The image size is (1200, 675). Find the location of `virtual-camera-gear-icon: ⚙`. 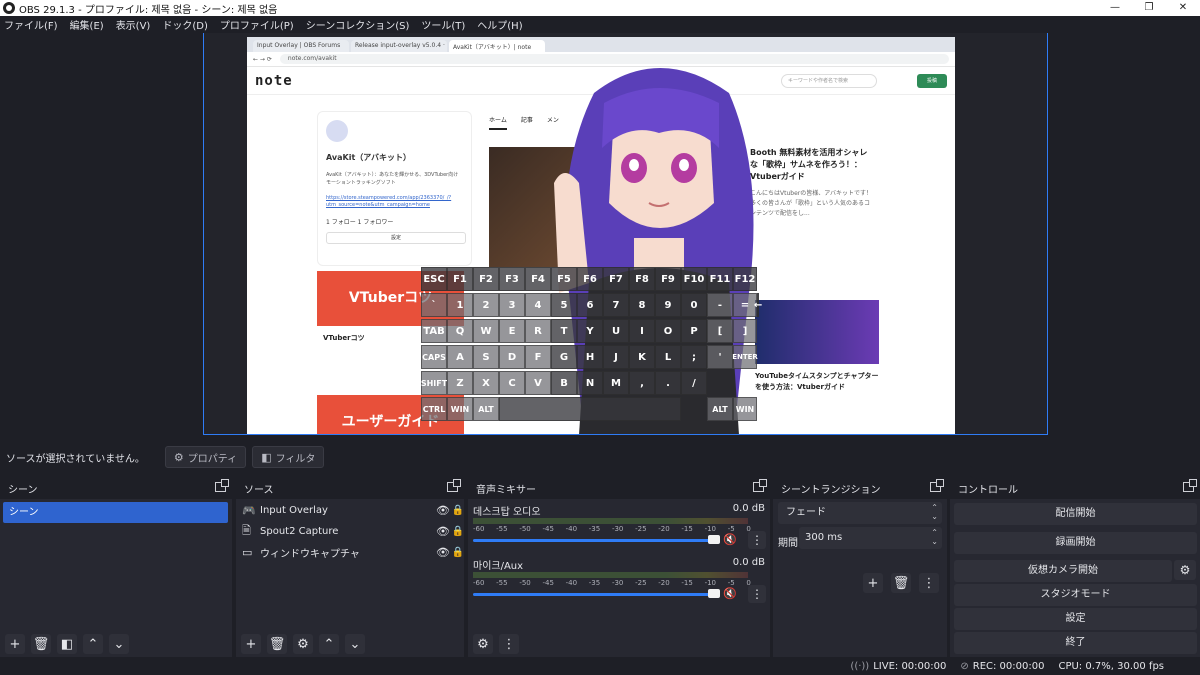

virtual-camera-gear-icon: ⚙ is located at coordinates (1185, 570).